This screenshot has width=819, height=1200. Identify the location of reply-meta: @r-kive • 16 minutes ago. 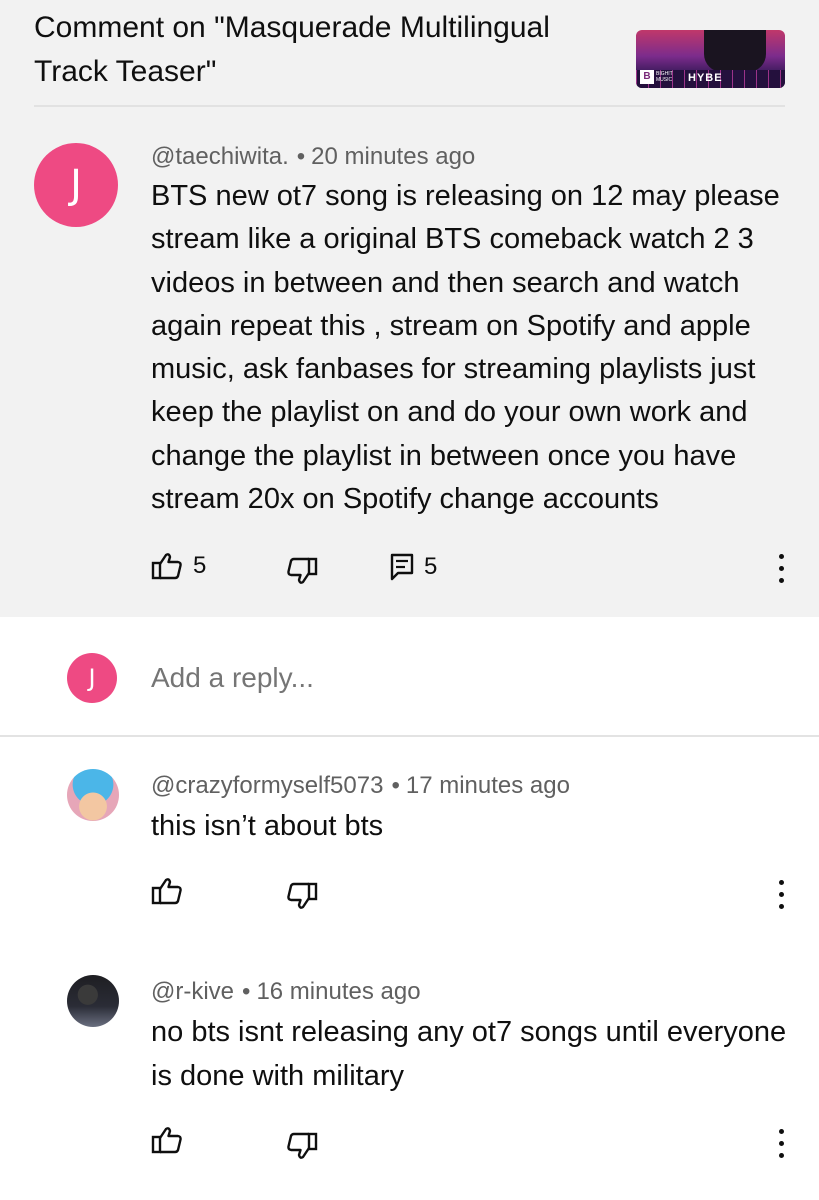
(286, 992).